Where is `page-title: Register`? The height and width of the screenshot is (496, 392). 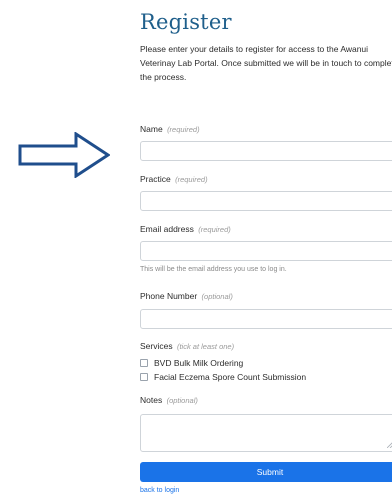 page-title: Register is located at coordinates (186, 22).